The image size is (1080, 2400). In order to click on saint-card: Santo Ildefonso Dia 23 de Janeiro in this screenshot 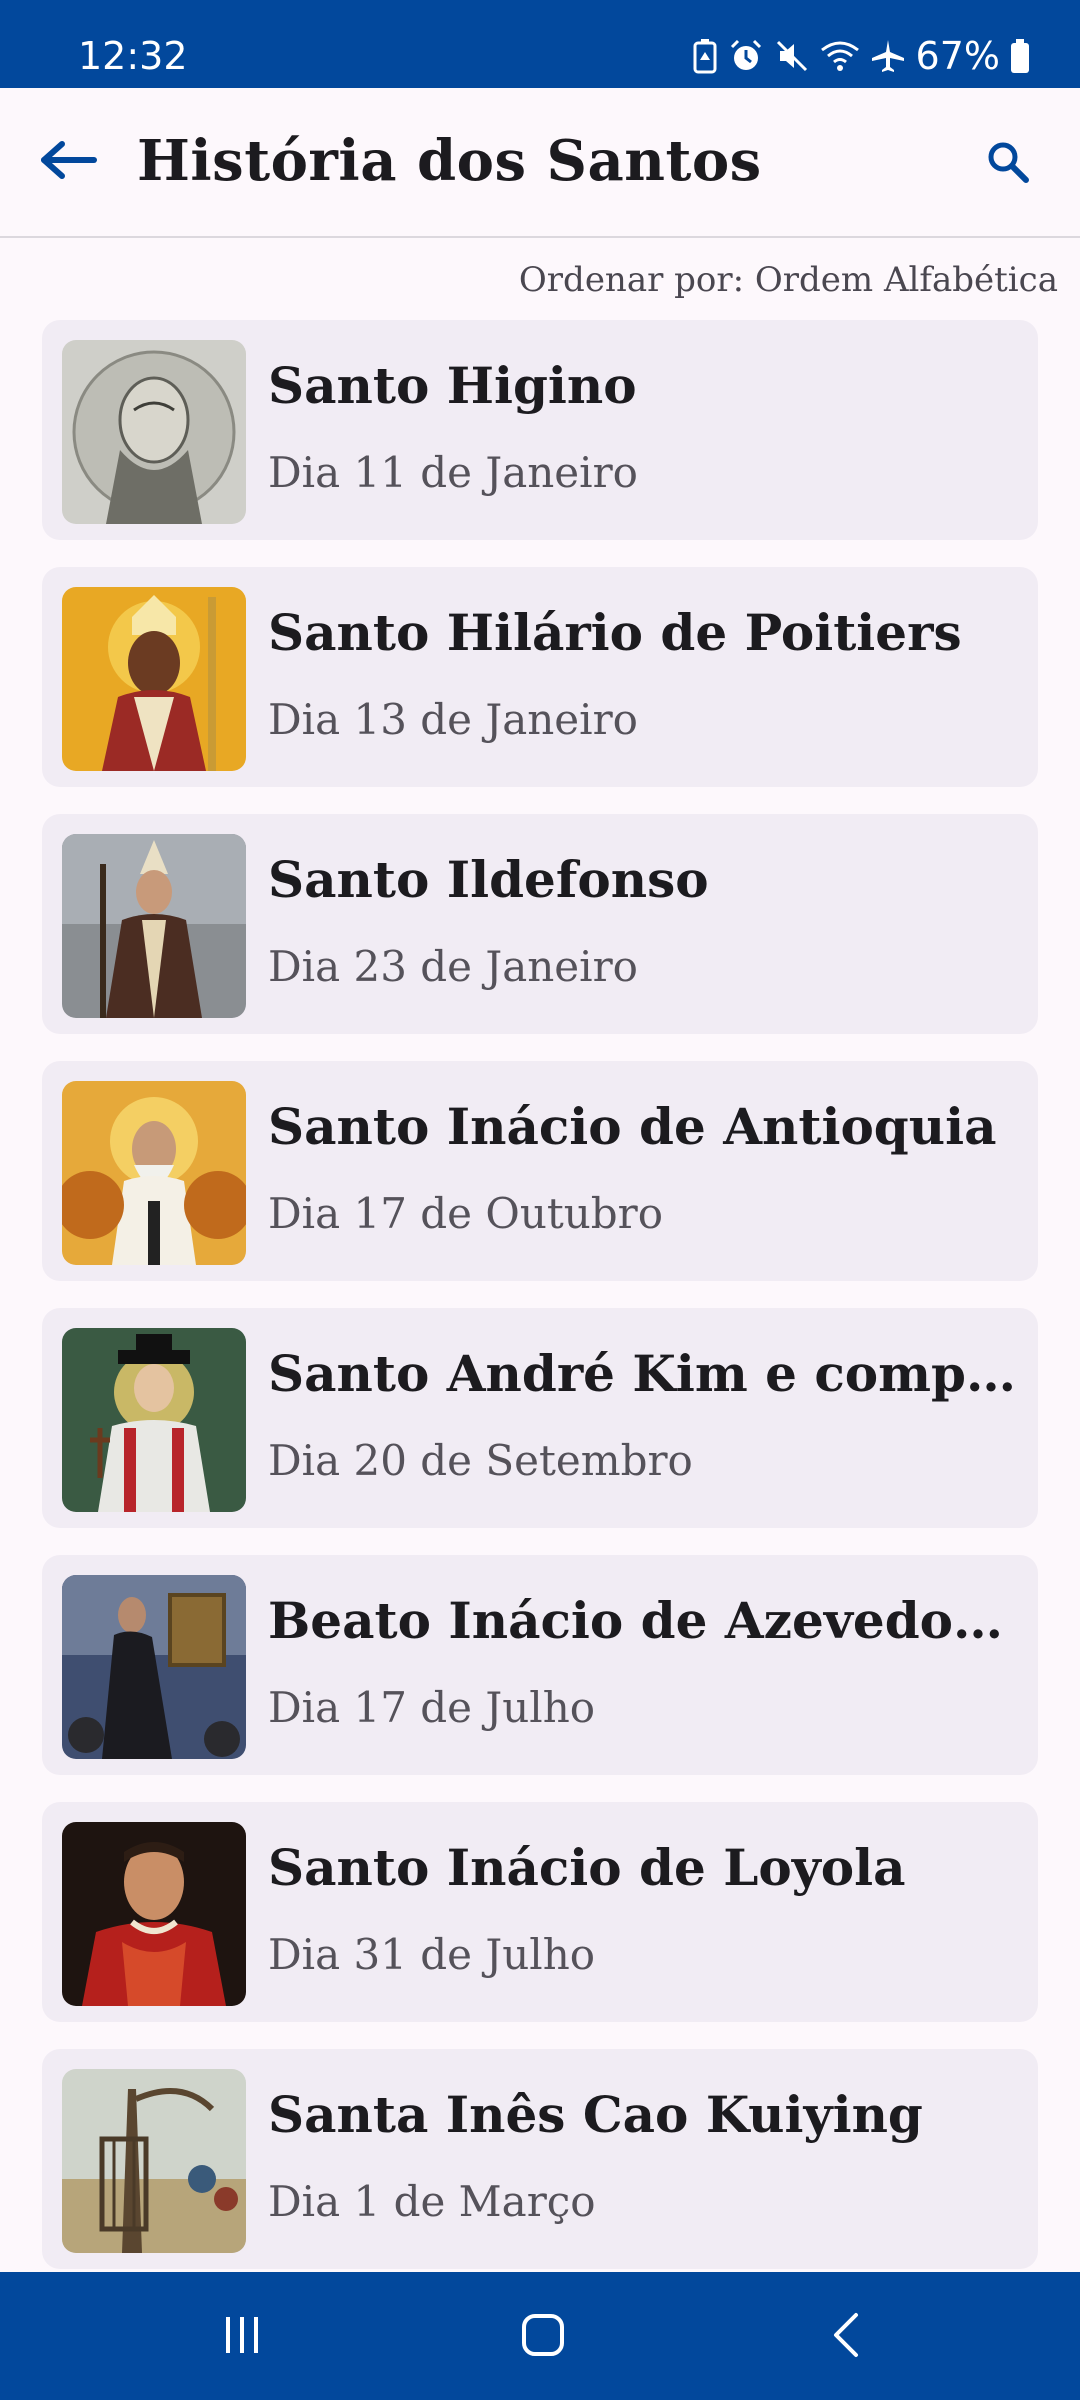, I will do `click(540, 924)`.